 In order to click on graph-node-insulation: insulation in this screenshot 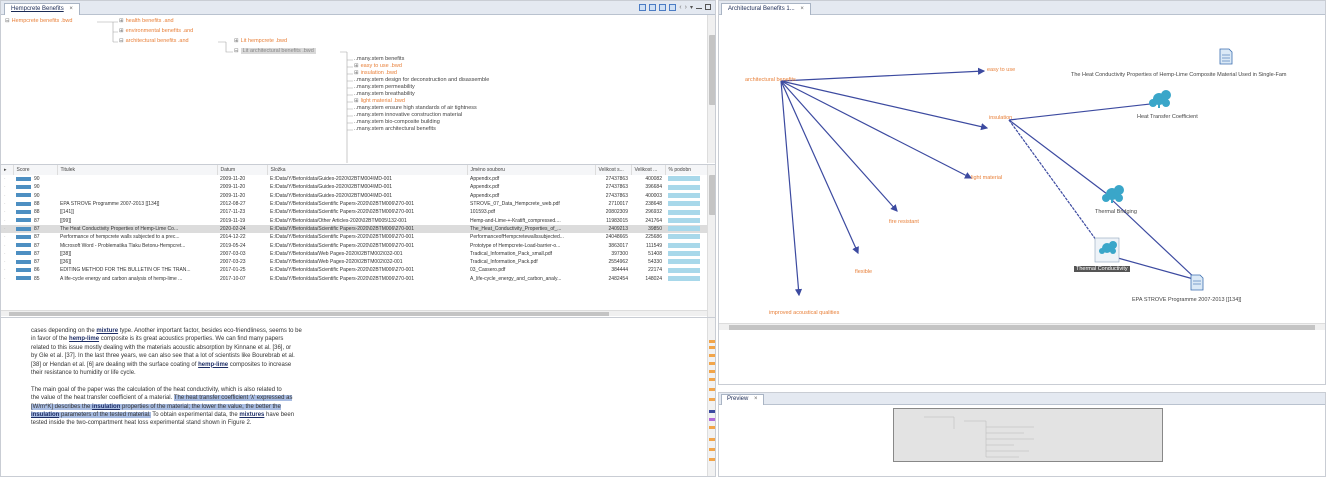, I will do `click(1000, 118)`.